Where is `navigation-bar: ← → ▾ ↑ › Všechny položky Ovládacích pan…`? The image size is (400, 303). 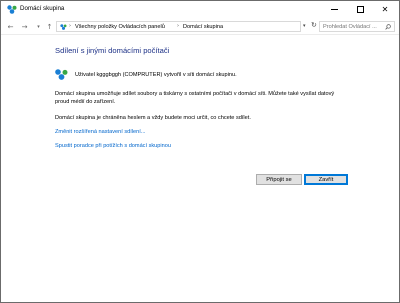
navigation-bar: ← → ▾ ↑ › Všechny položky Ovládacích pan… is located at coordinates (200, 26).